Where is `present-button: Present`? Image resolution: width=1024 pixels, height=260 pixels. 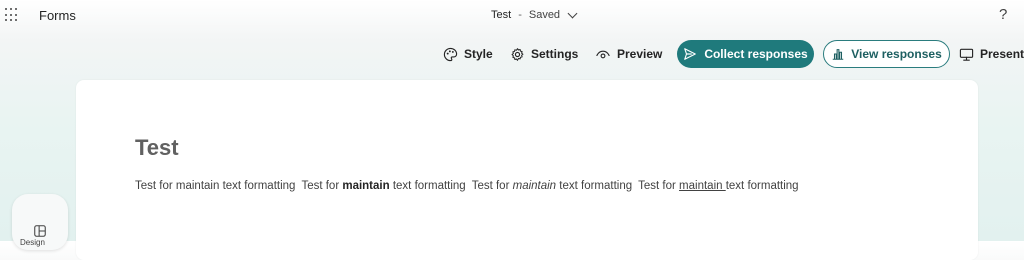 present-button: Present is located at coordinates (991, 54).